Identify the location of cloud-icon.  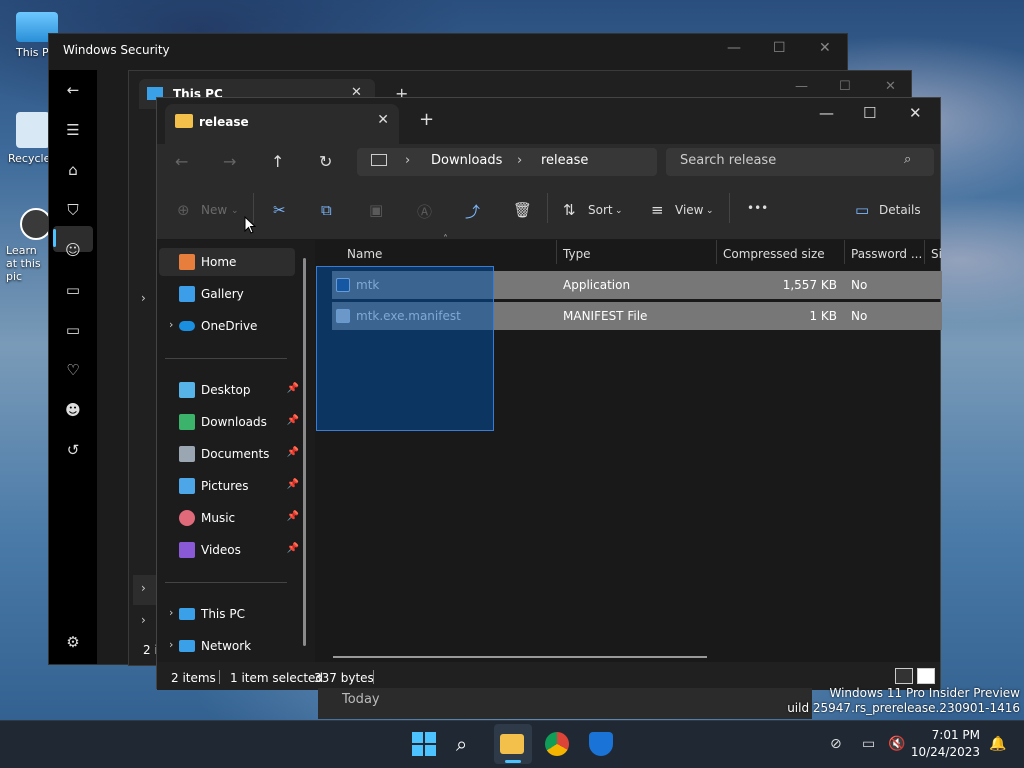
(187, 326).